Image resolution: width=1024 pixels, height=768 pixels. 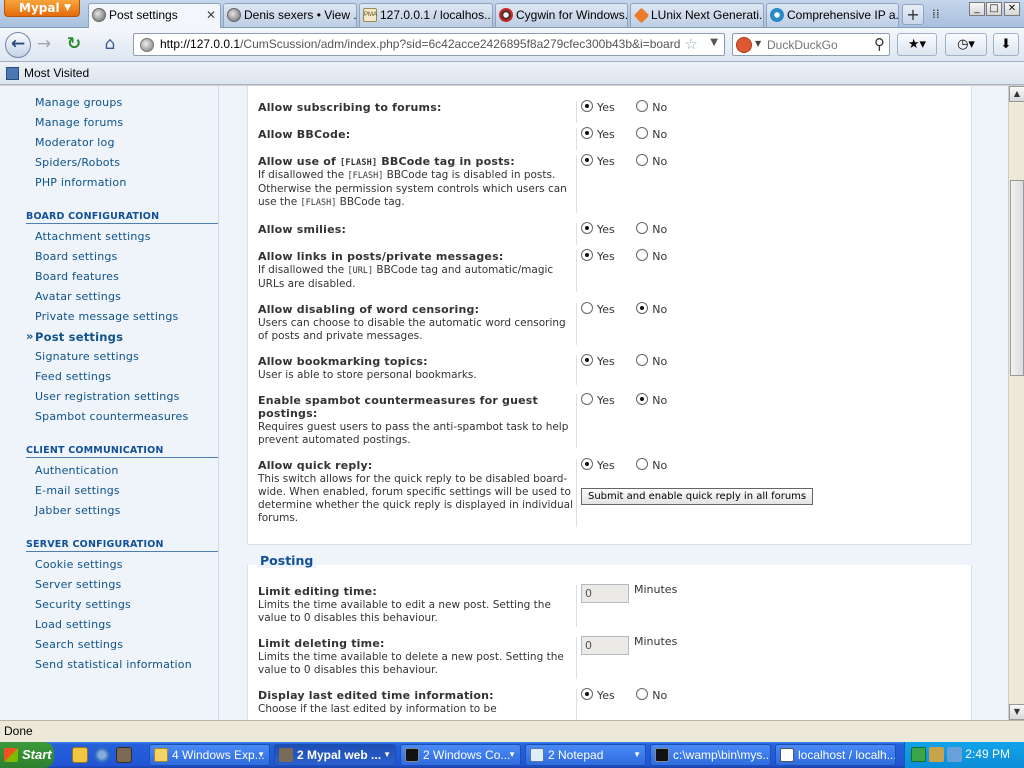 I want to click on scroll-down-arrow-icon: ▼, so click(x=1016, y=712).